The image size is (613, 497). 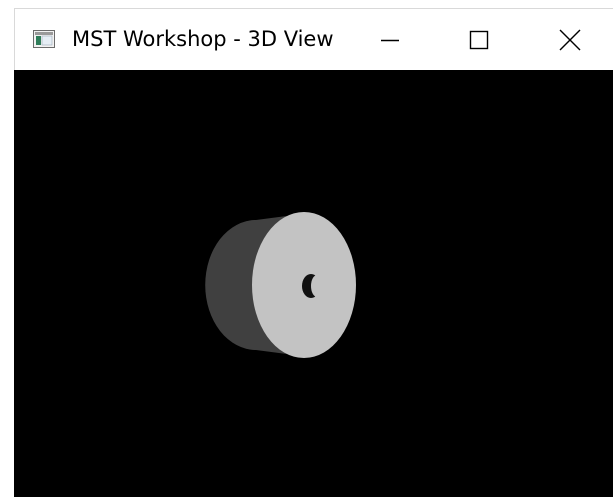 I want to click on app-window-icon, so click(x=44, y=39).